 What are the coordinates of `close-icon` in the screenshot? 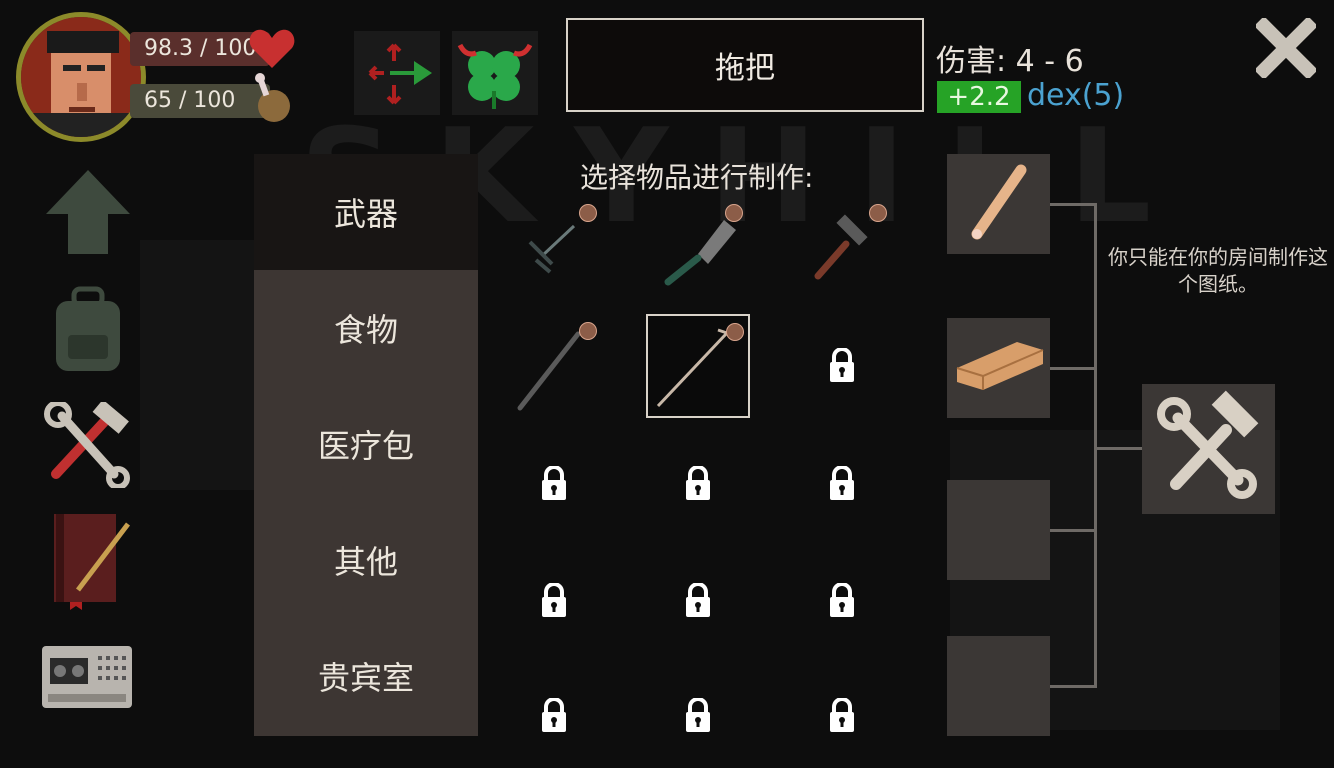 It's located at (1286, 48).